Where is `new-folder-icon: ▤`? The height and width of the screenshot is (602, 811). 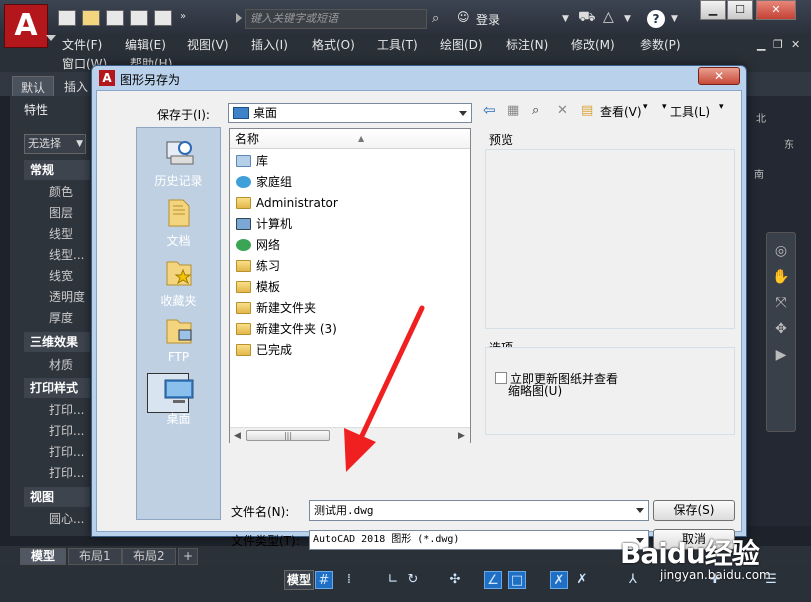 new-folder-icon: ▤ is located at coordinates (587, 110).